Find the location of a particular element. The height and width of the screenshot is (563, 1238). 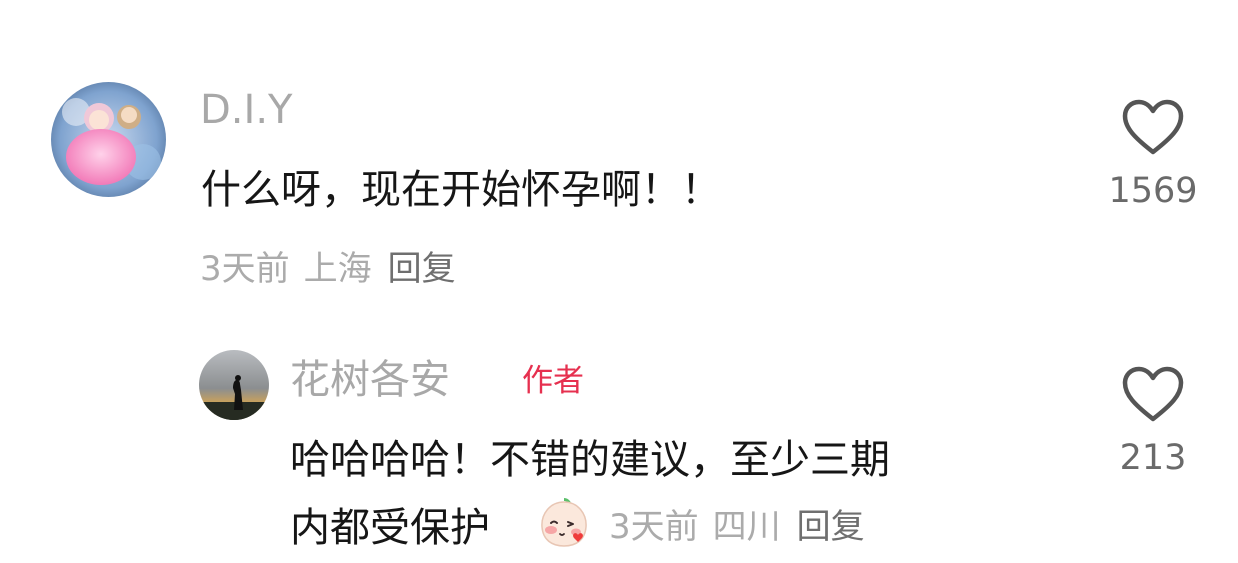

reply-like-button: 213 is located at coordinates (1153, 420).